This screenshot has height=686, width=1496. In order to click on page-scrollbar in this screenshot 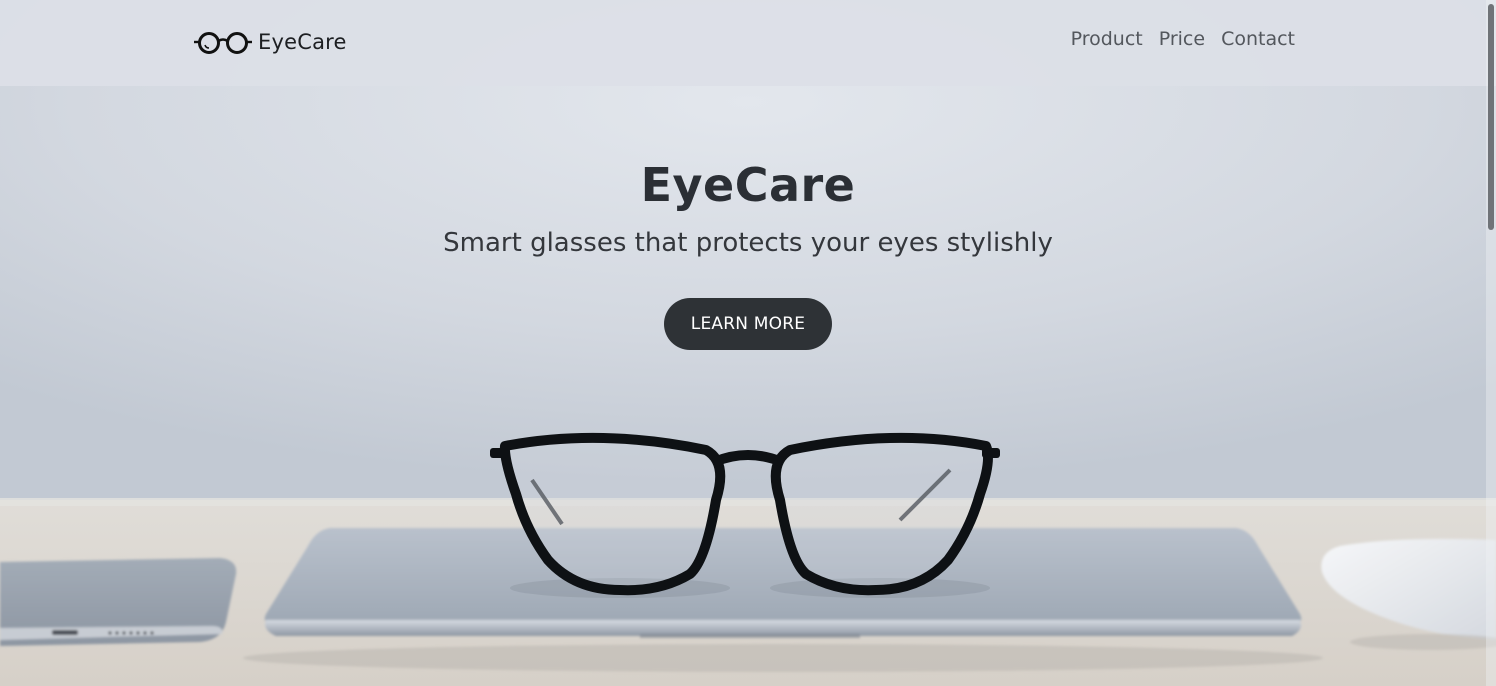, I will do `click(1491, 343)`.